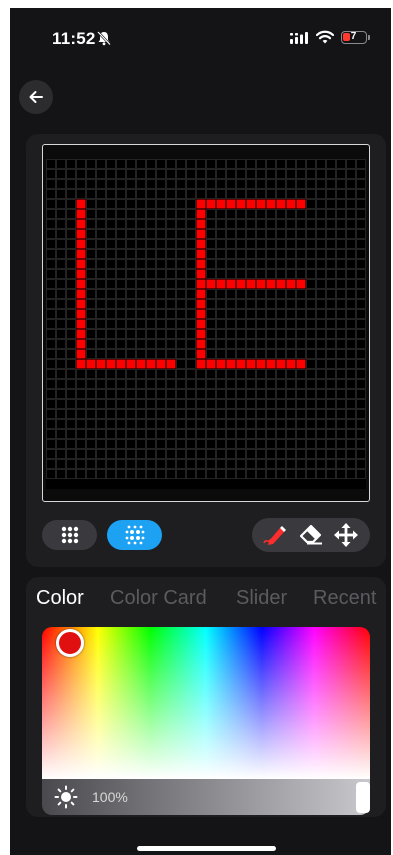 This screenshot has height=855, width=393. Describe the element at coordinates (363, 797) in the screenshot. I see `brightness-handle` at that location.